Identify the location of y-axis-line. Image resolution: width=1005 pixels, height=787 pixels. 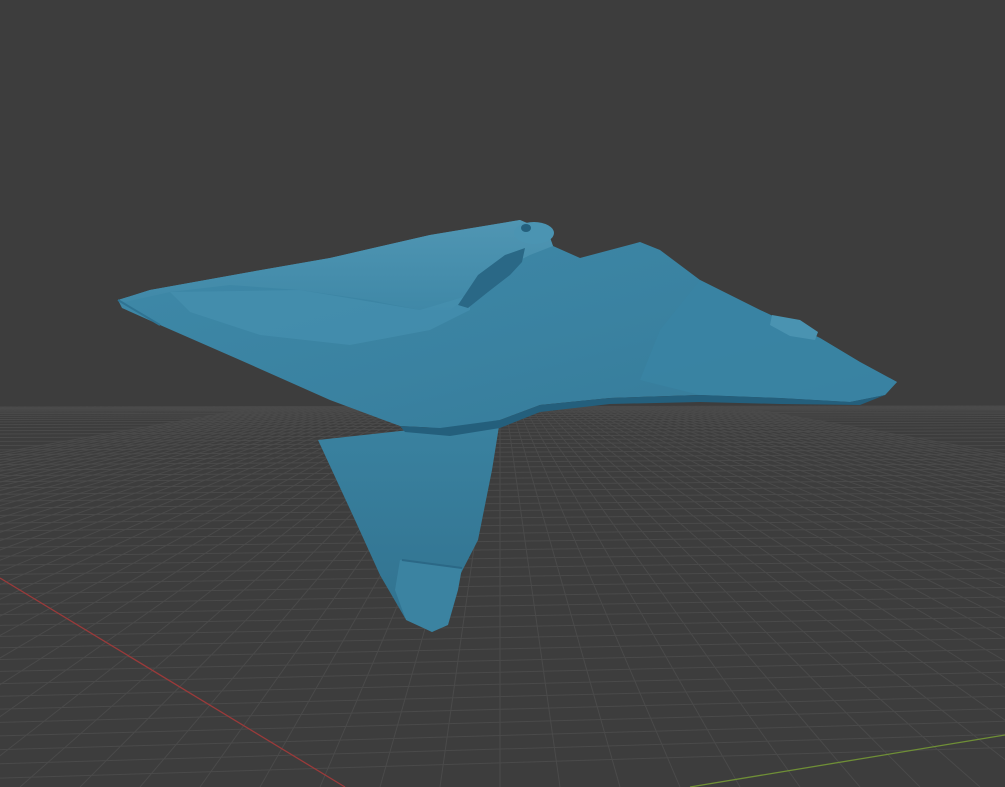
(847, 760).